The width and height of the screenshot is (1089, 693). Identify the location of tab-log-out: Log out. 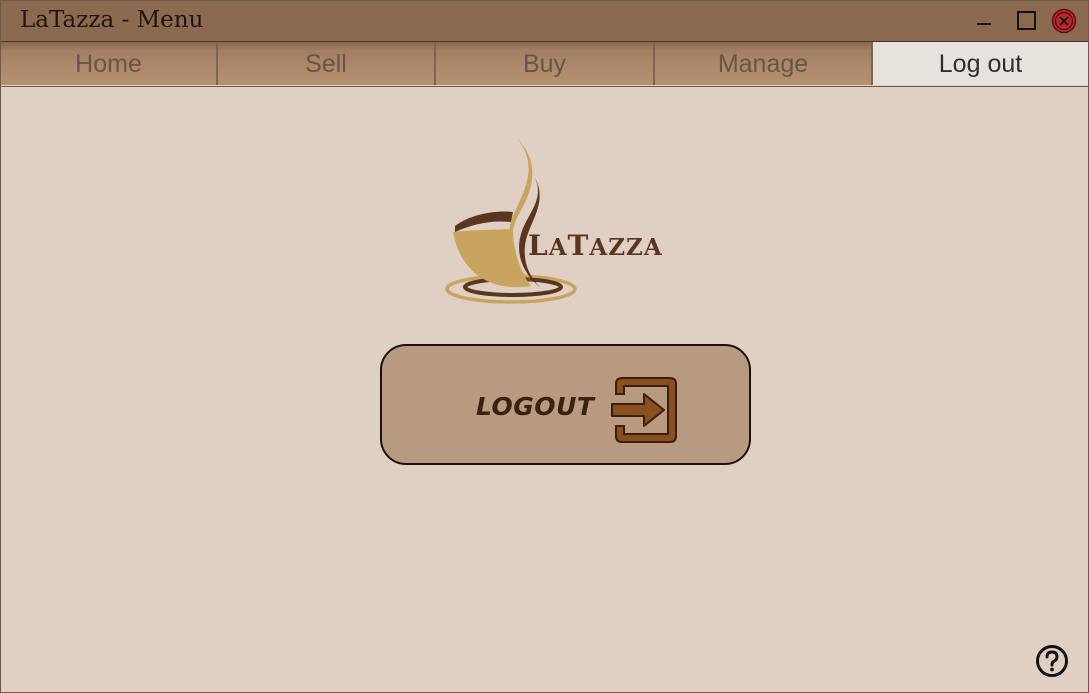
(980, 63).